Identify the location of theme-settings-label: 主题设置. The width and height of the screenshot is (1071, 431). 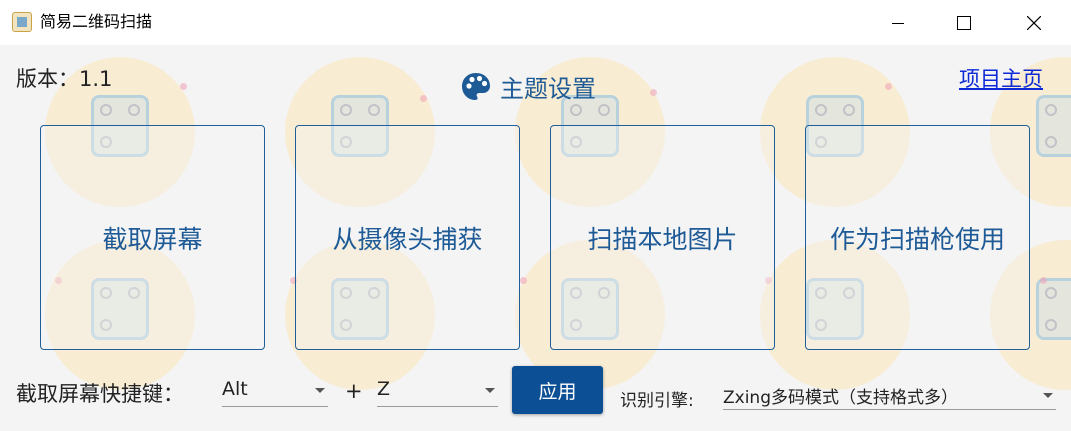
(548, 89).